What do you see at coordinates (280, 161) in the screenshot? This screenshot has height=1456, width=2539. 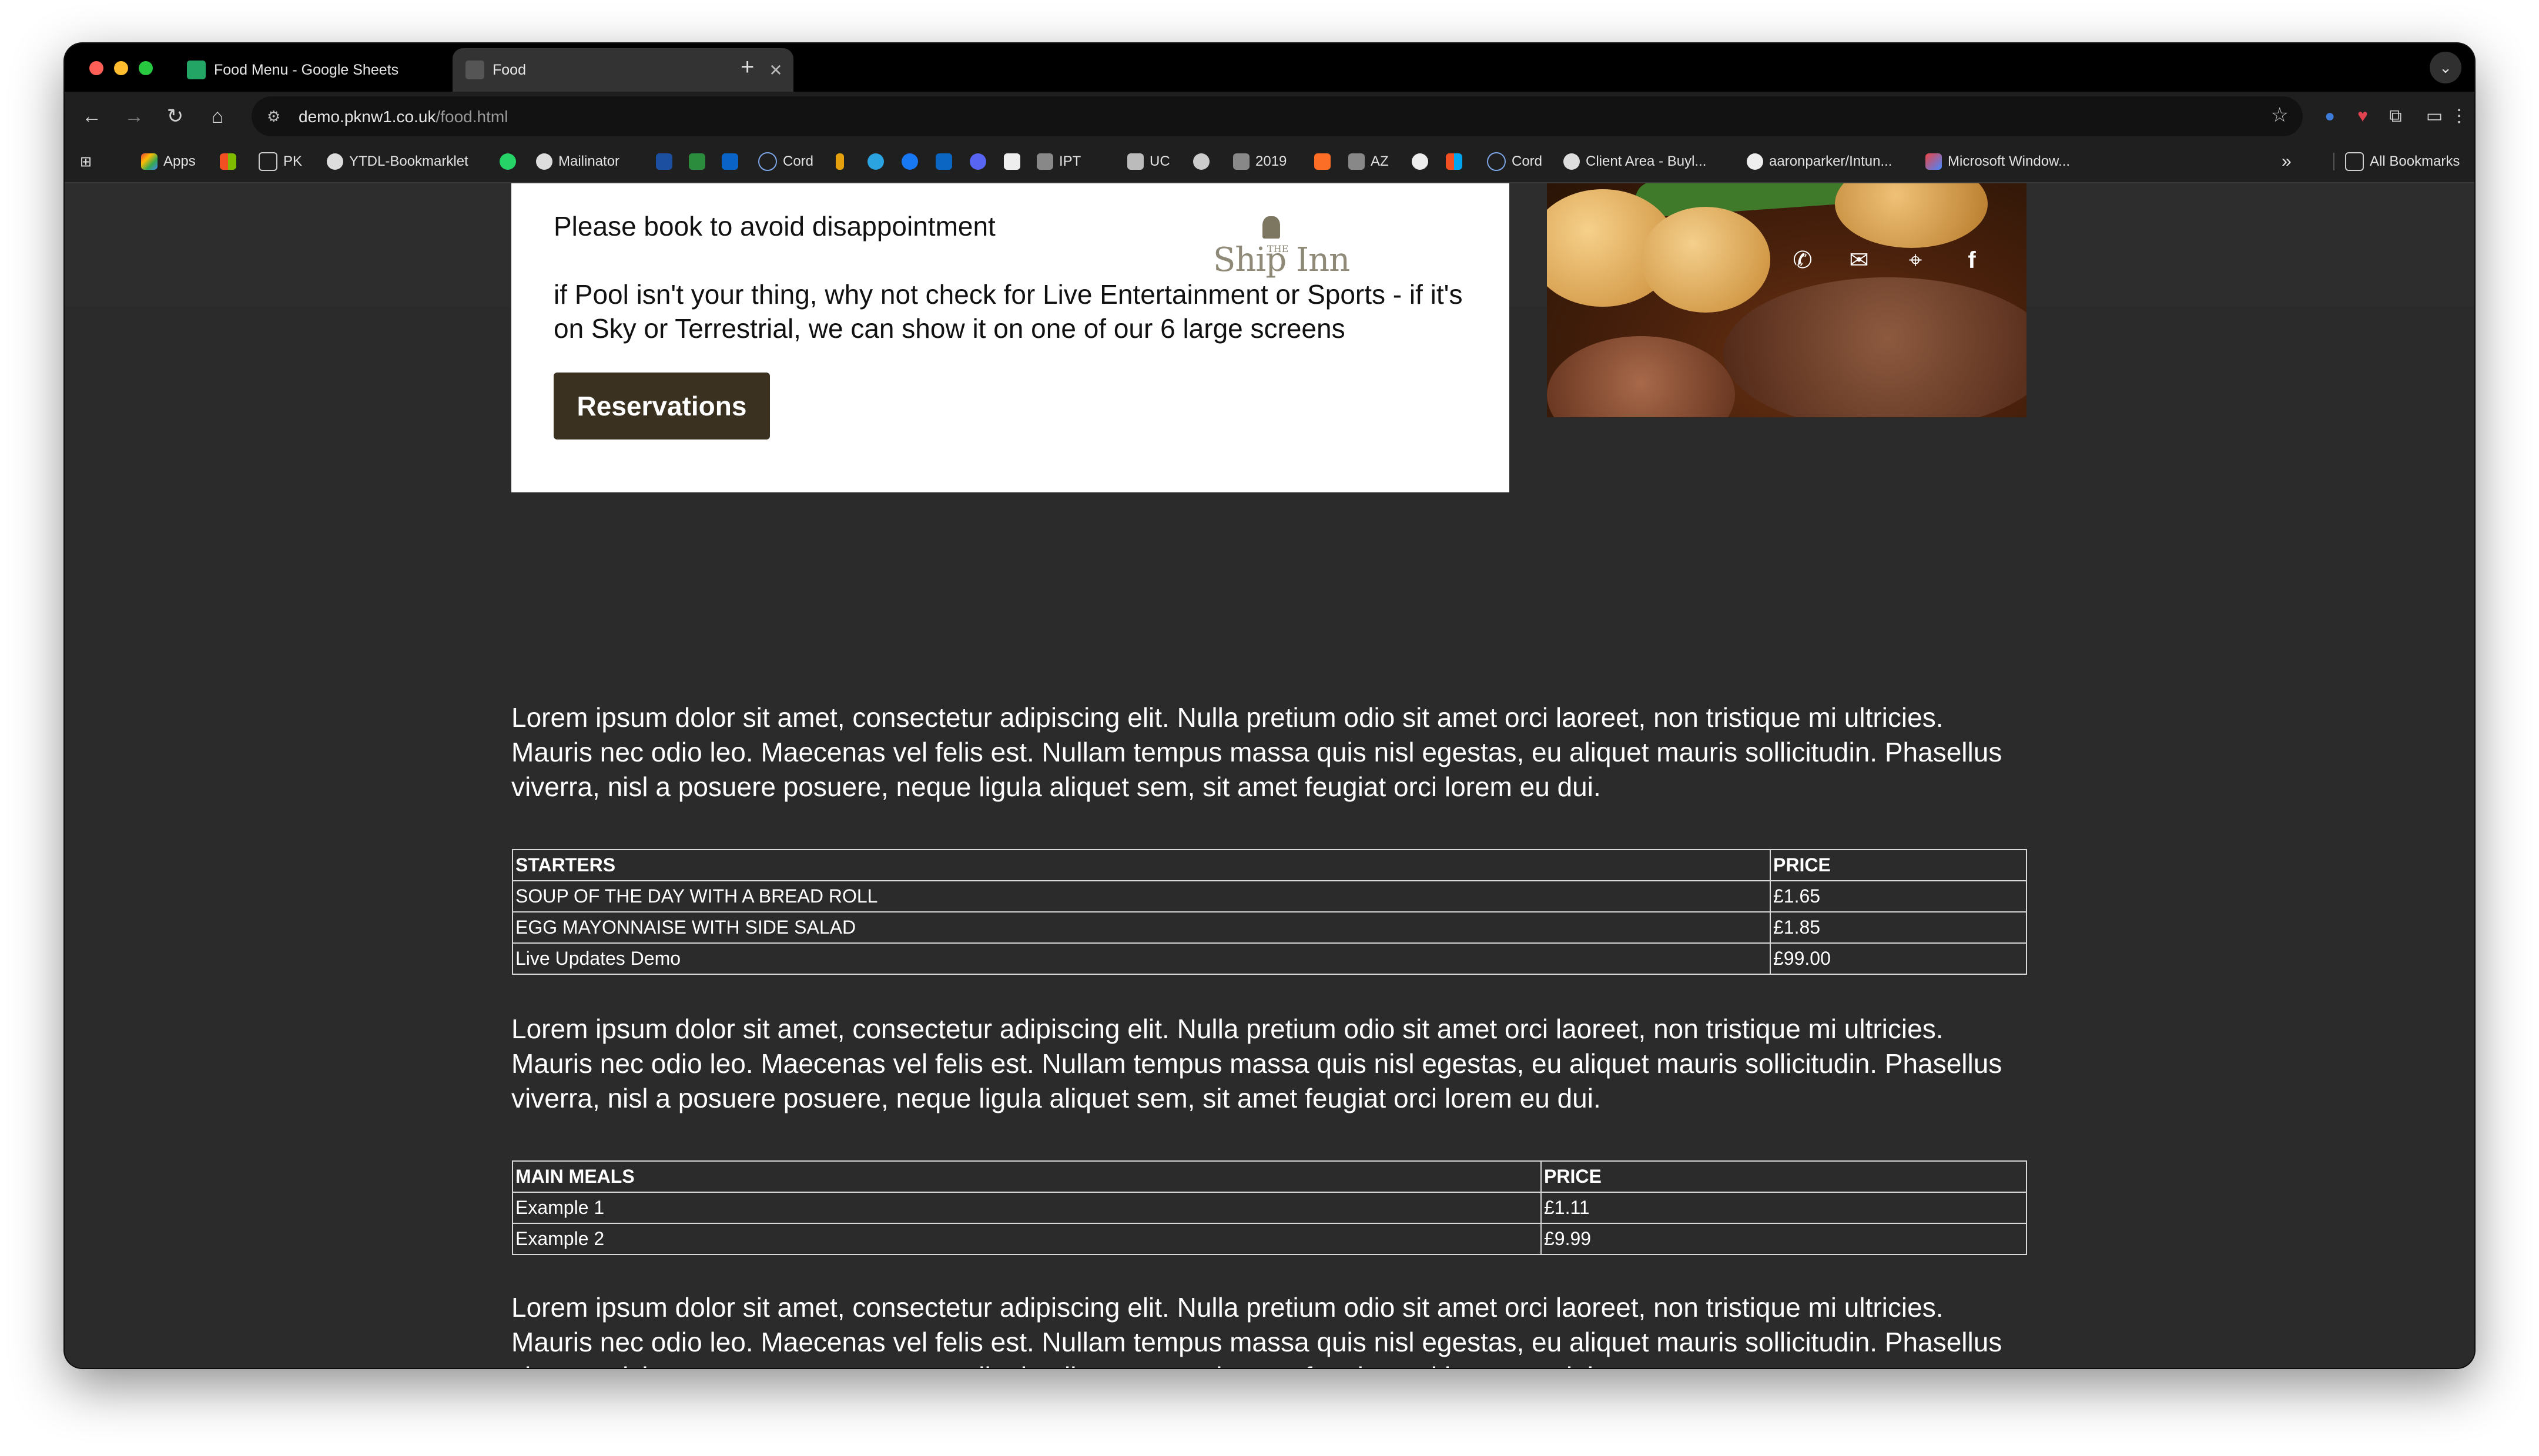 I see `bookmark-pk: PK` at bounding box center [280, 161].